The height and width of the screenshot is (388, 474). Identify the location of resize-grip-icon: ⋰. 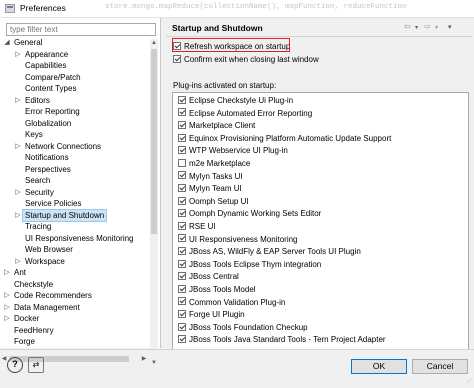
(468, 382).